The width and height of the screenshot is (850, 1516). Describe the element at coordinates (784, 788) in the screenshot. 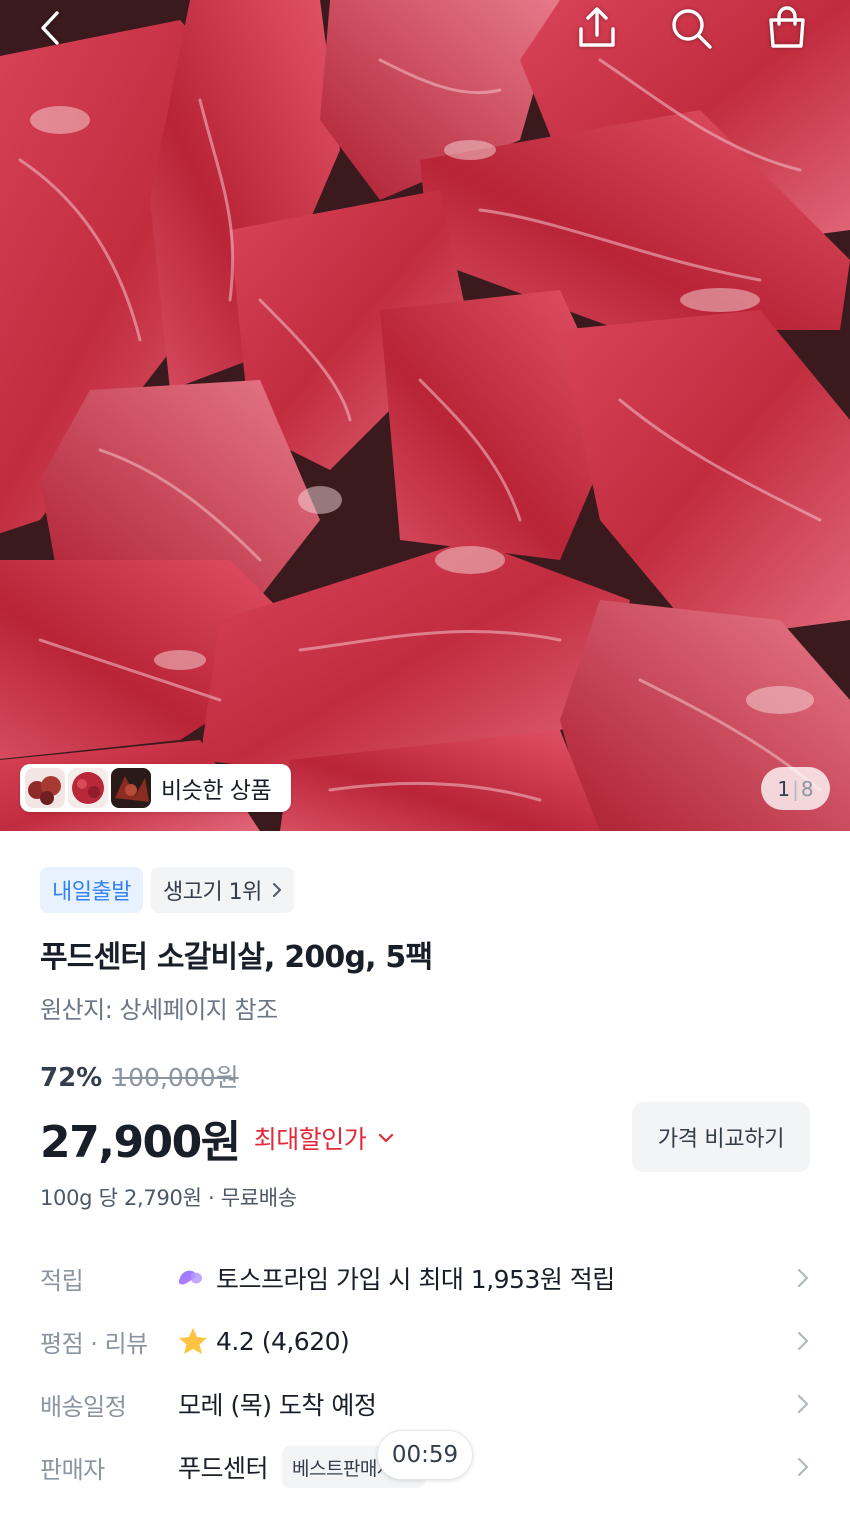

I see `current-image-index: 1` at that location.